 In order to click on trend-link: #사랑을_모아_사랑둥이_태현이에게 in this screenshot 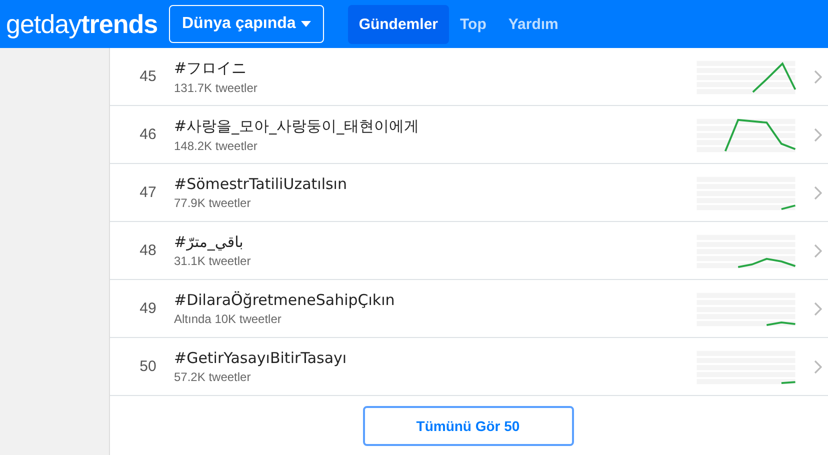, I will do `click(434, 126)`.